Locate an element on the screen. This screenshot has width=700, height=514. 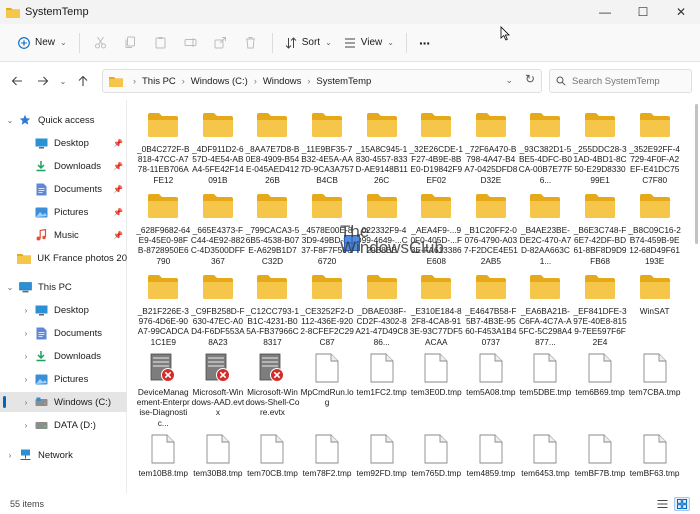
file-item: tem92FD.tmp is located at coordinates (381, 463).